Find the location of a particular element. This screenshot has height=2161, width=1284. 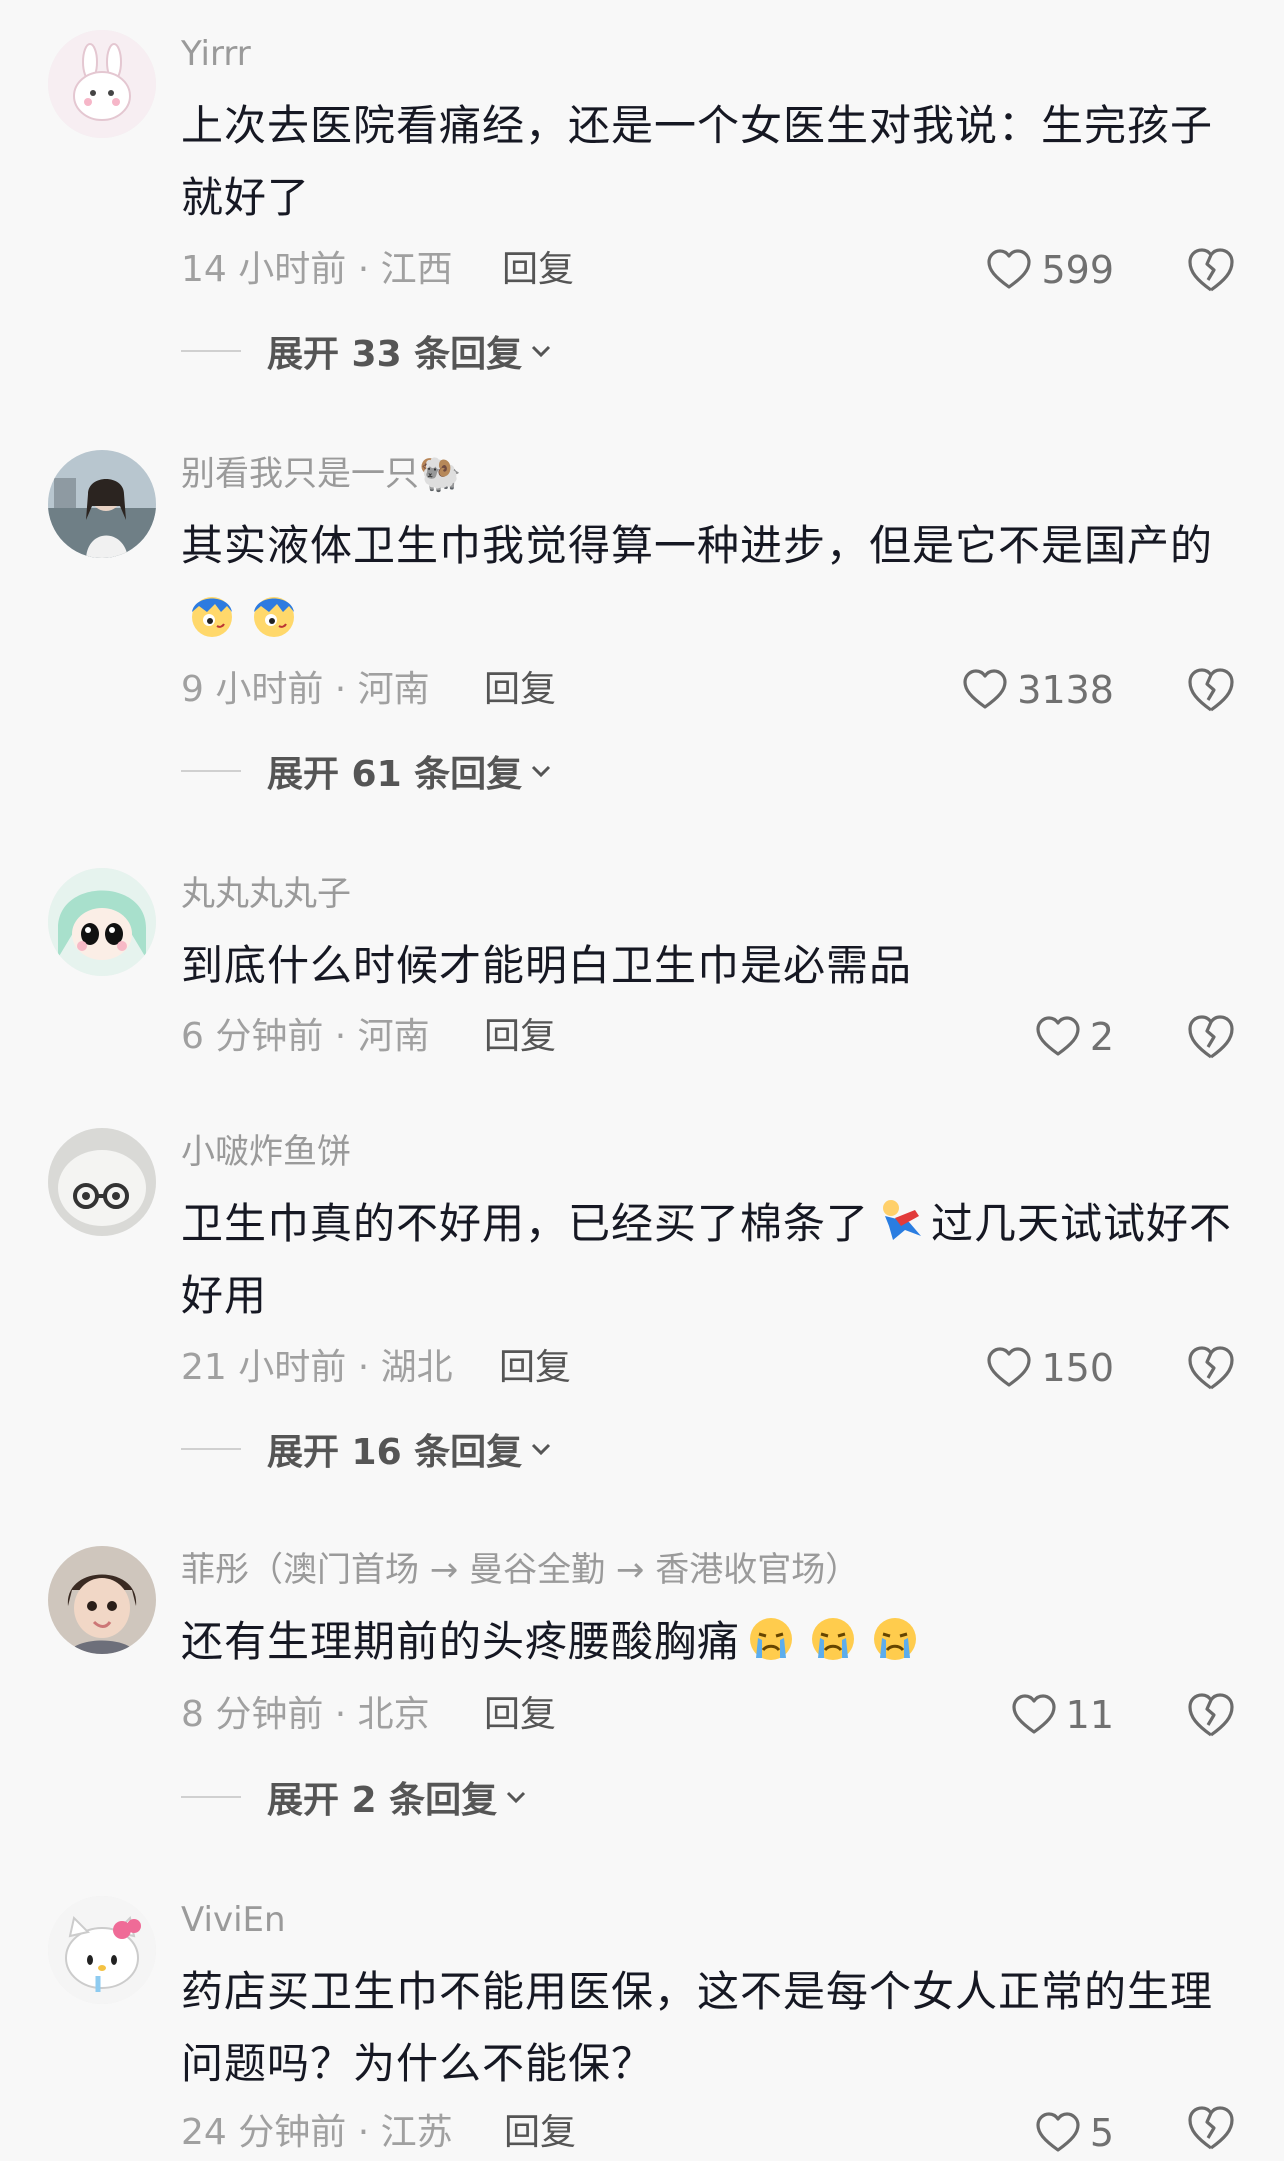

username: 菲彤（澳门首场 → 曼谷全勤 → 香港收官场） is located at coordinates (520, 1570).